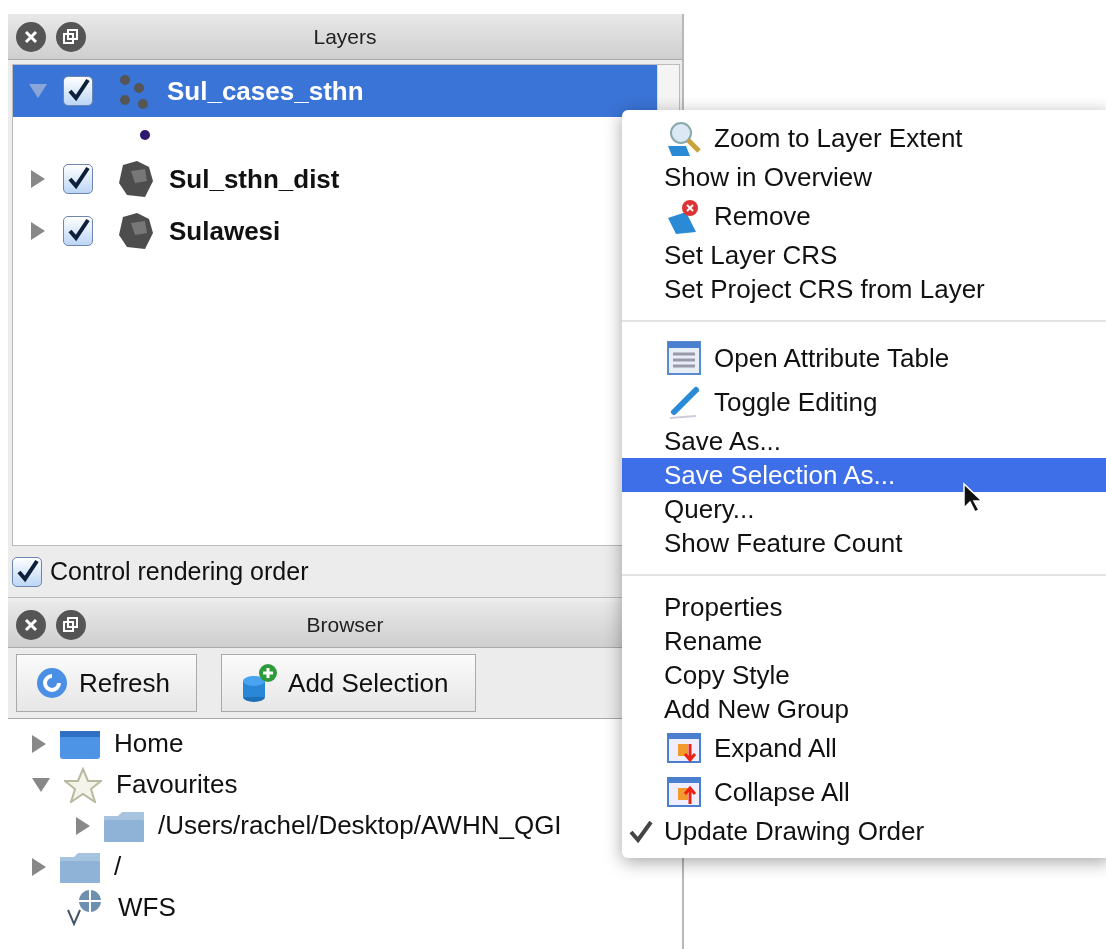 This screenshot has width=1106, height=949. I want to click on browser-item: /, so click(65, 866).